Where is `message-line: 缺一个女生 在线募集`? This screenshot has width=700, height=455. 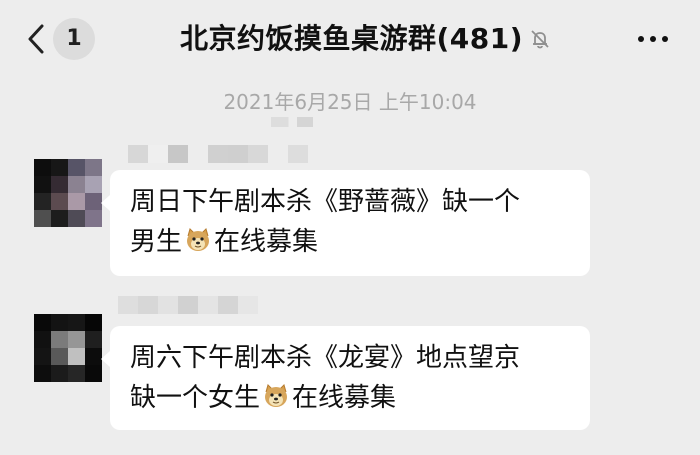 message-line: 缺一个女生 在线募集 is located at coordinates (352, 398).